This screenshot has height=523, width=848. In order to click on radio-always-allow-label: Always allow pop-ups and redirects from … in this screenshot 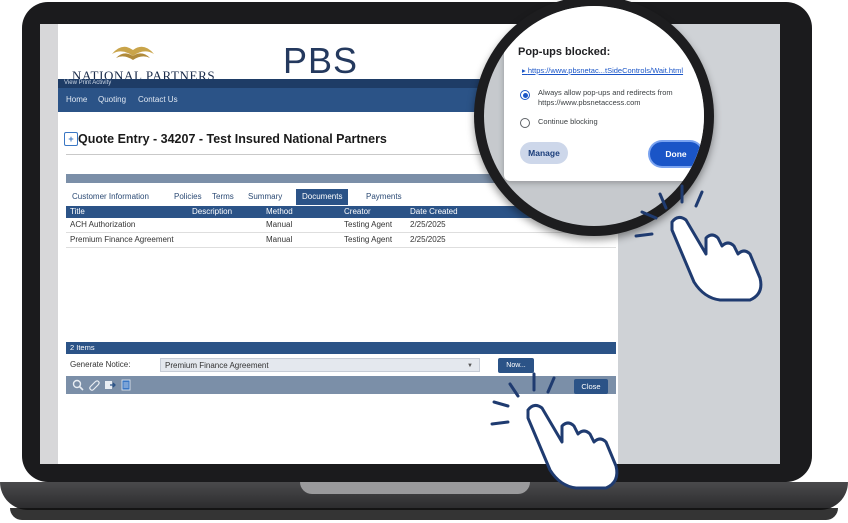, I will do `click(620, 98)`.